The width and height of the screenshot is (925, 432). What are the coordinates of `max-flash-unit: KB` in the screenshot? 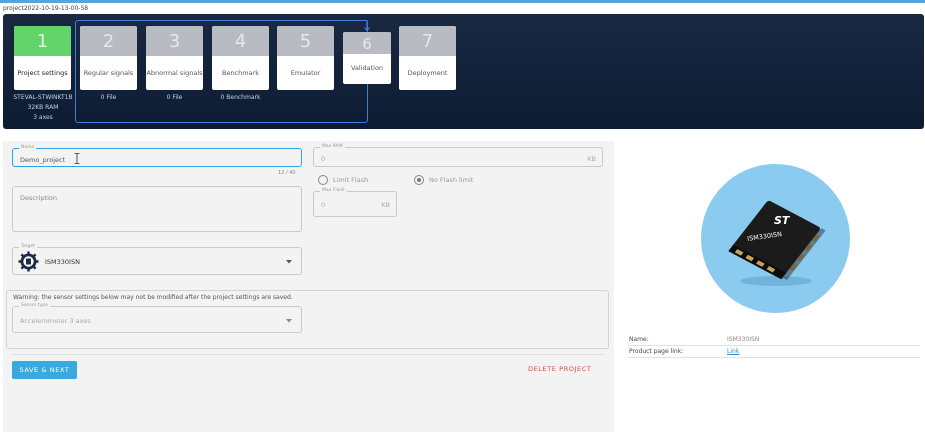 It's located at (385, 205).